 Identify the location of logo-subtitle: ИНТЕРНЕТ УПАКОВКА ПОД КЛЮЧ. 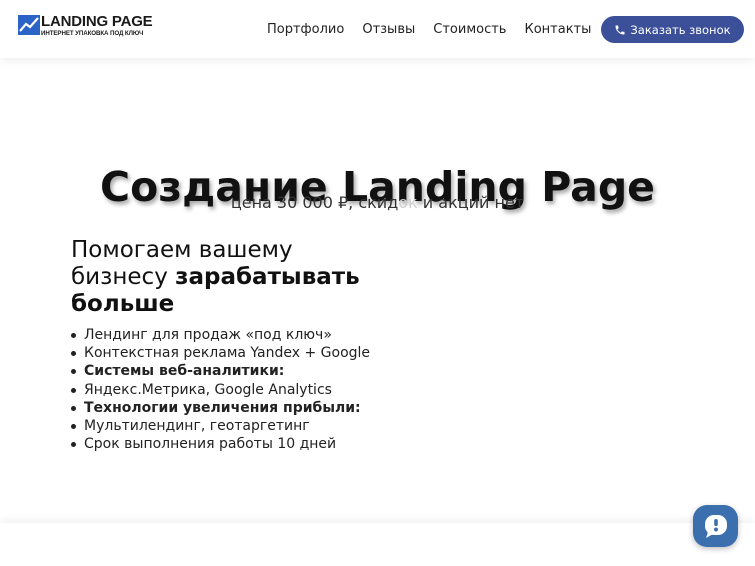
(92, 33).